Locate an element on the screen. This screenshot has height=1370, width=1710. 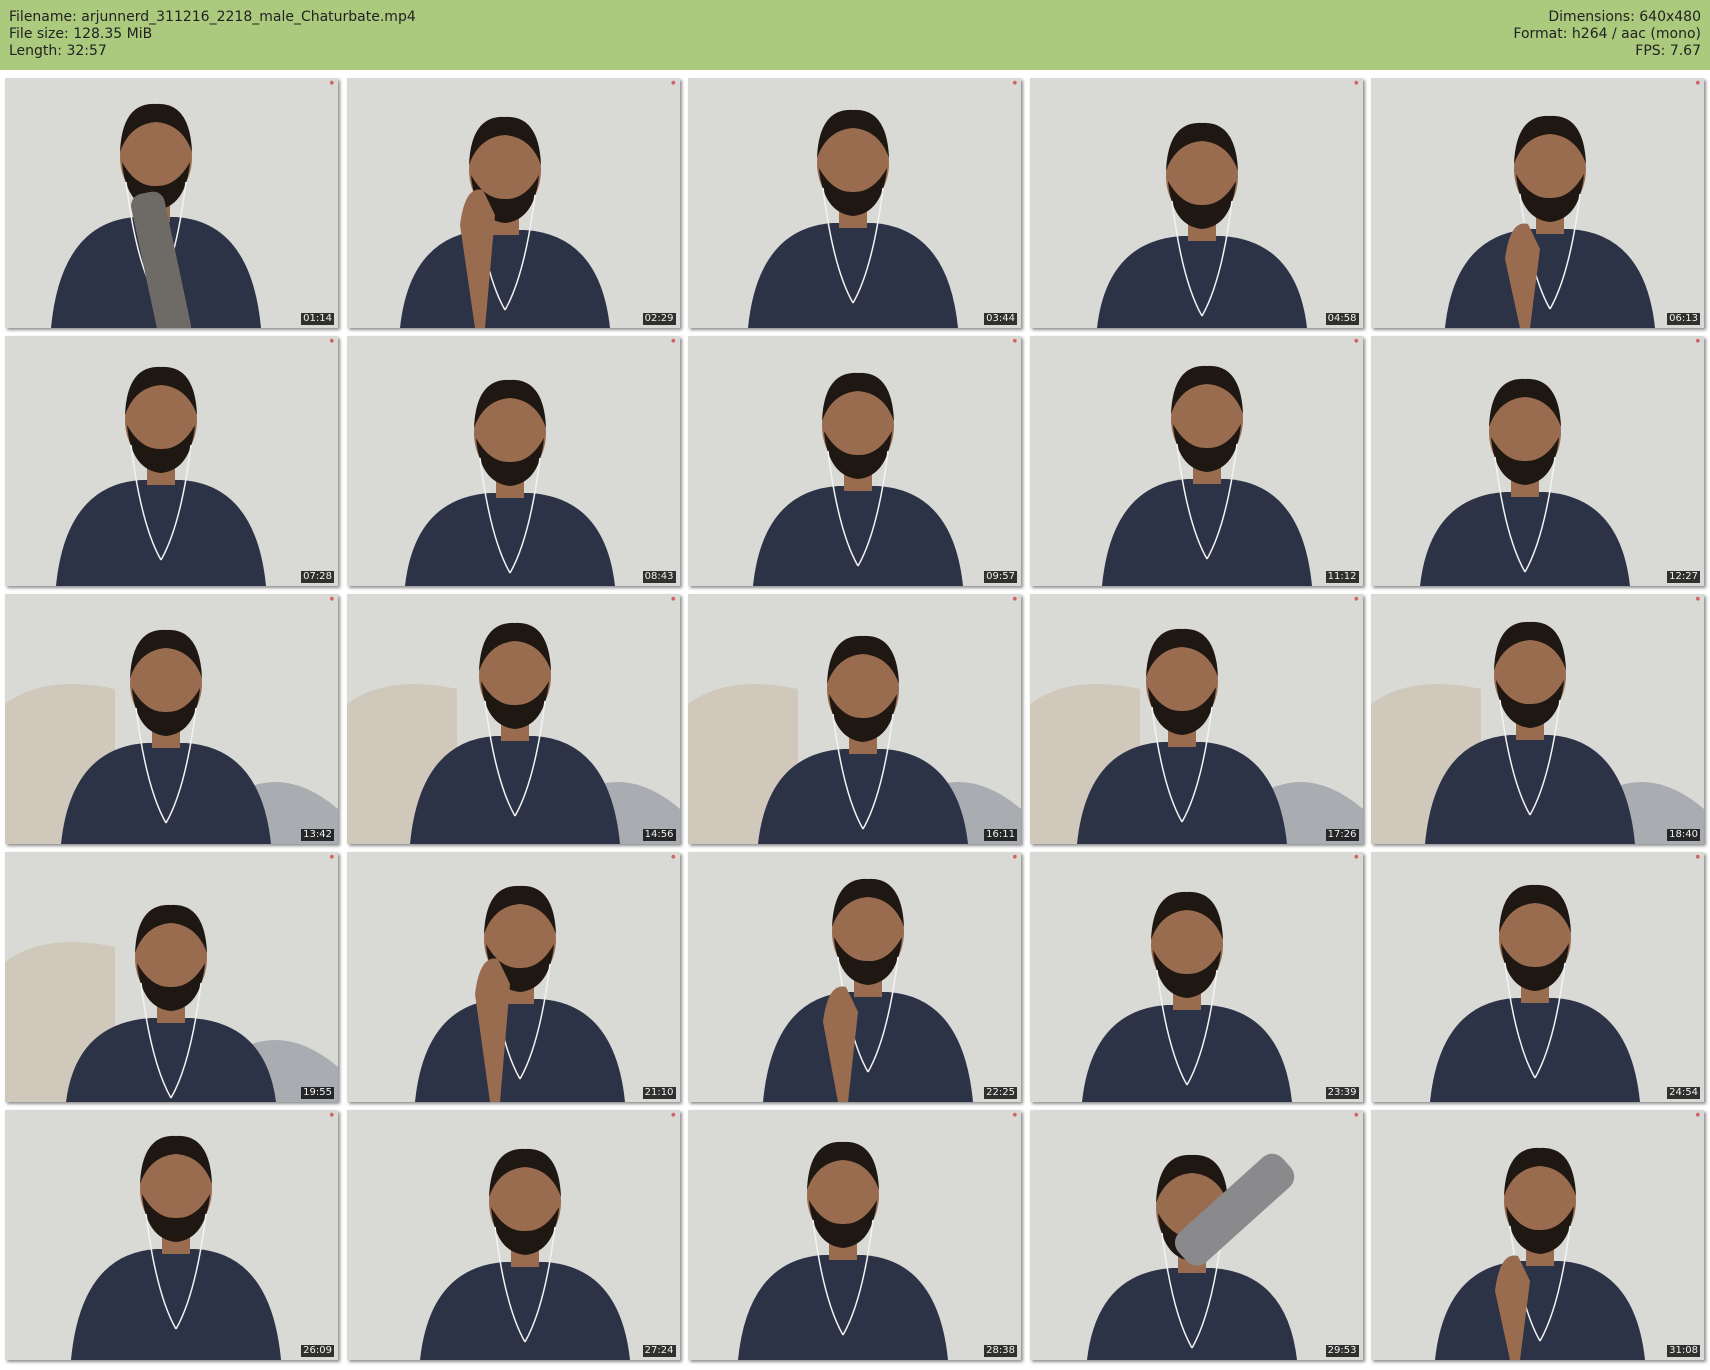
timestamp-label: 18:40 is located at coordinates (1683, 835).